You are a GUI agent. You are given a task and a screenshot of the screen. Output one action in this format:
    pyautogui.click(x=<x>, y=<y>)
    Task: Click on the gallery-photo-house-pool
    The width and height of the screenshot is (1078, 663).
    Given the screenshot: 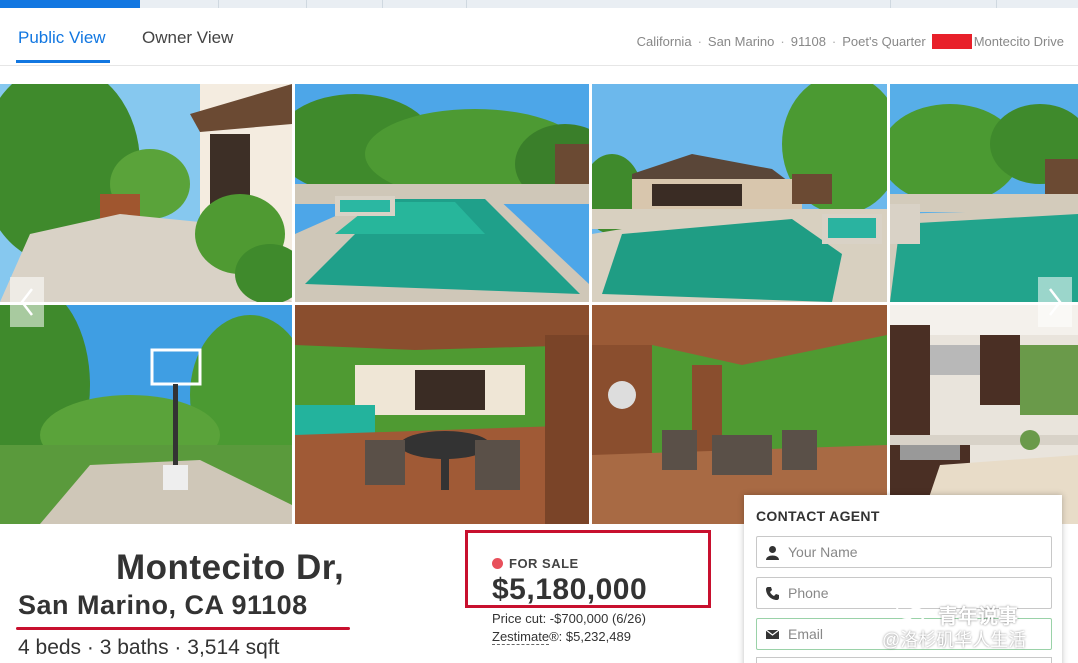 What is the action you would take?
    pyautogui.click(x=739, y=193)
    